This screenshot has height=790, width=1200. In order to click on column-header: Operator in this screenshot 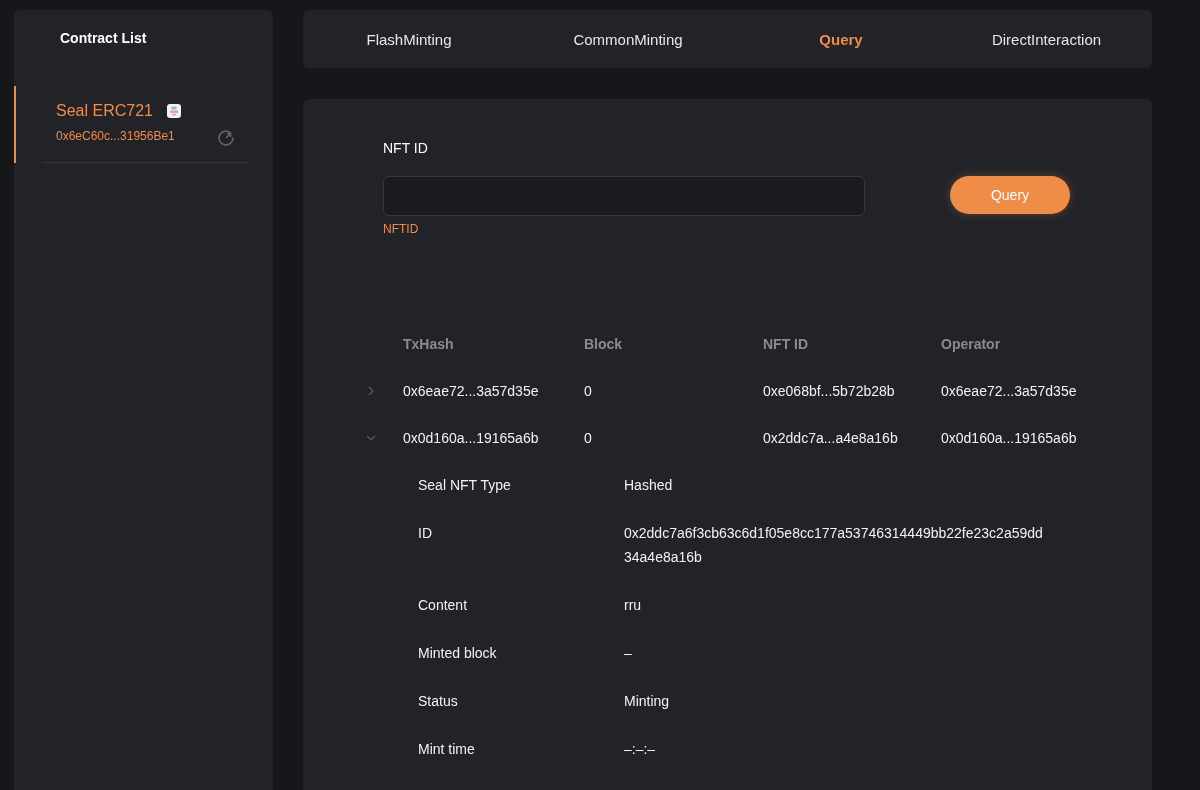, I will do `click(971, 343)`.